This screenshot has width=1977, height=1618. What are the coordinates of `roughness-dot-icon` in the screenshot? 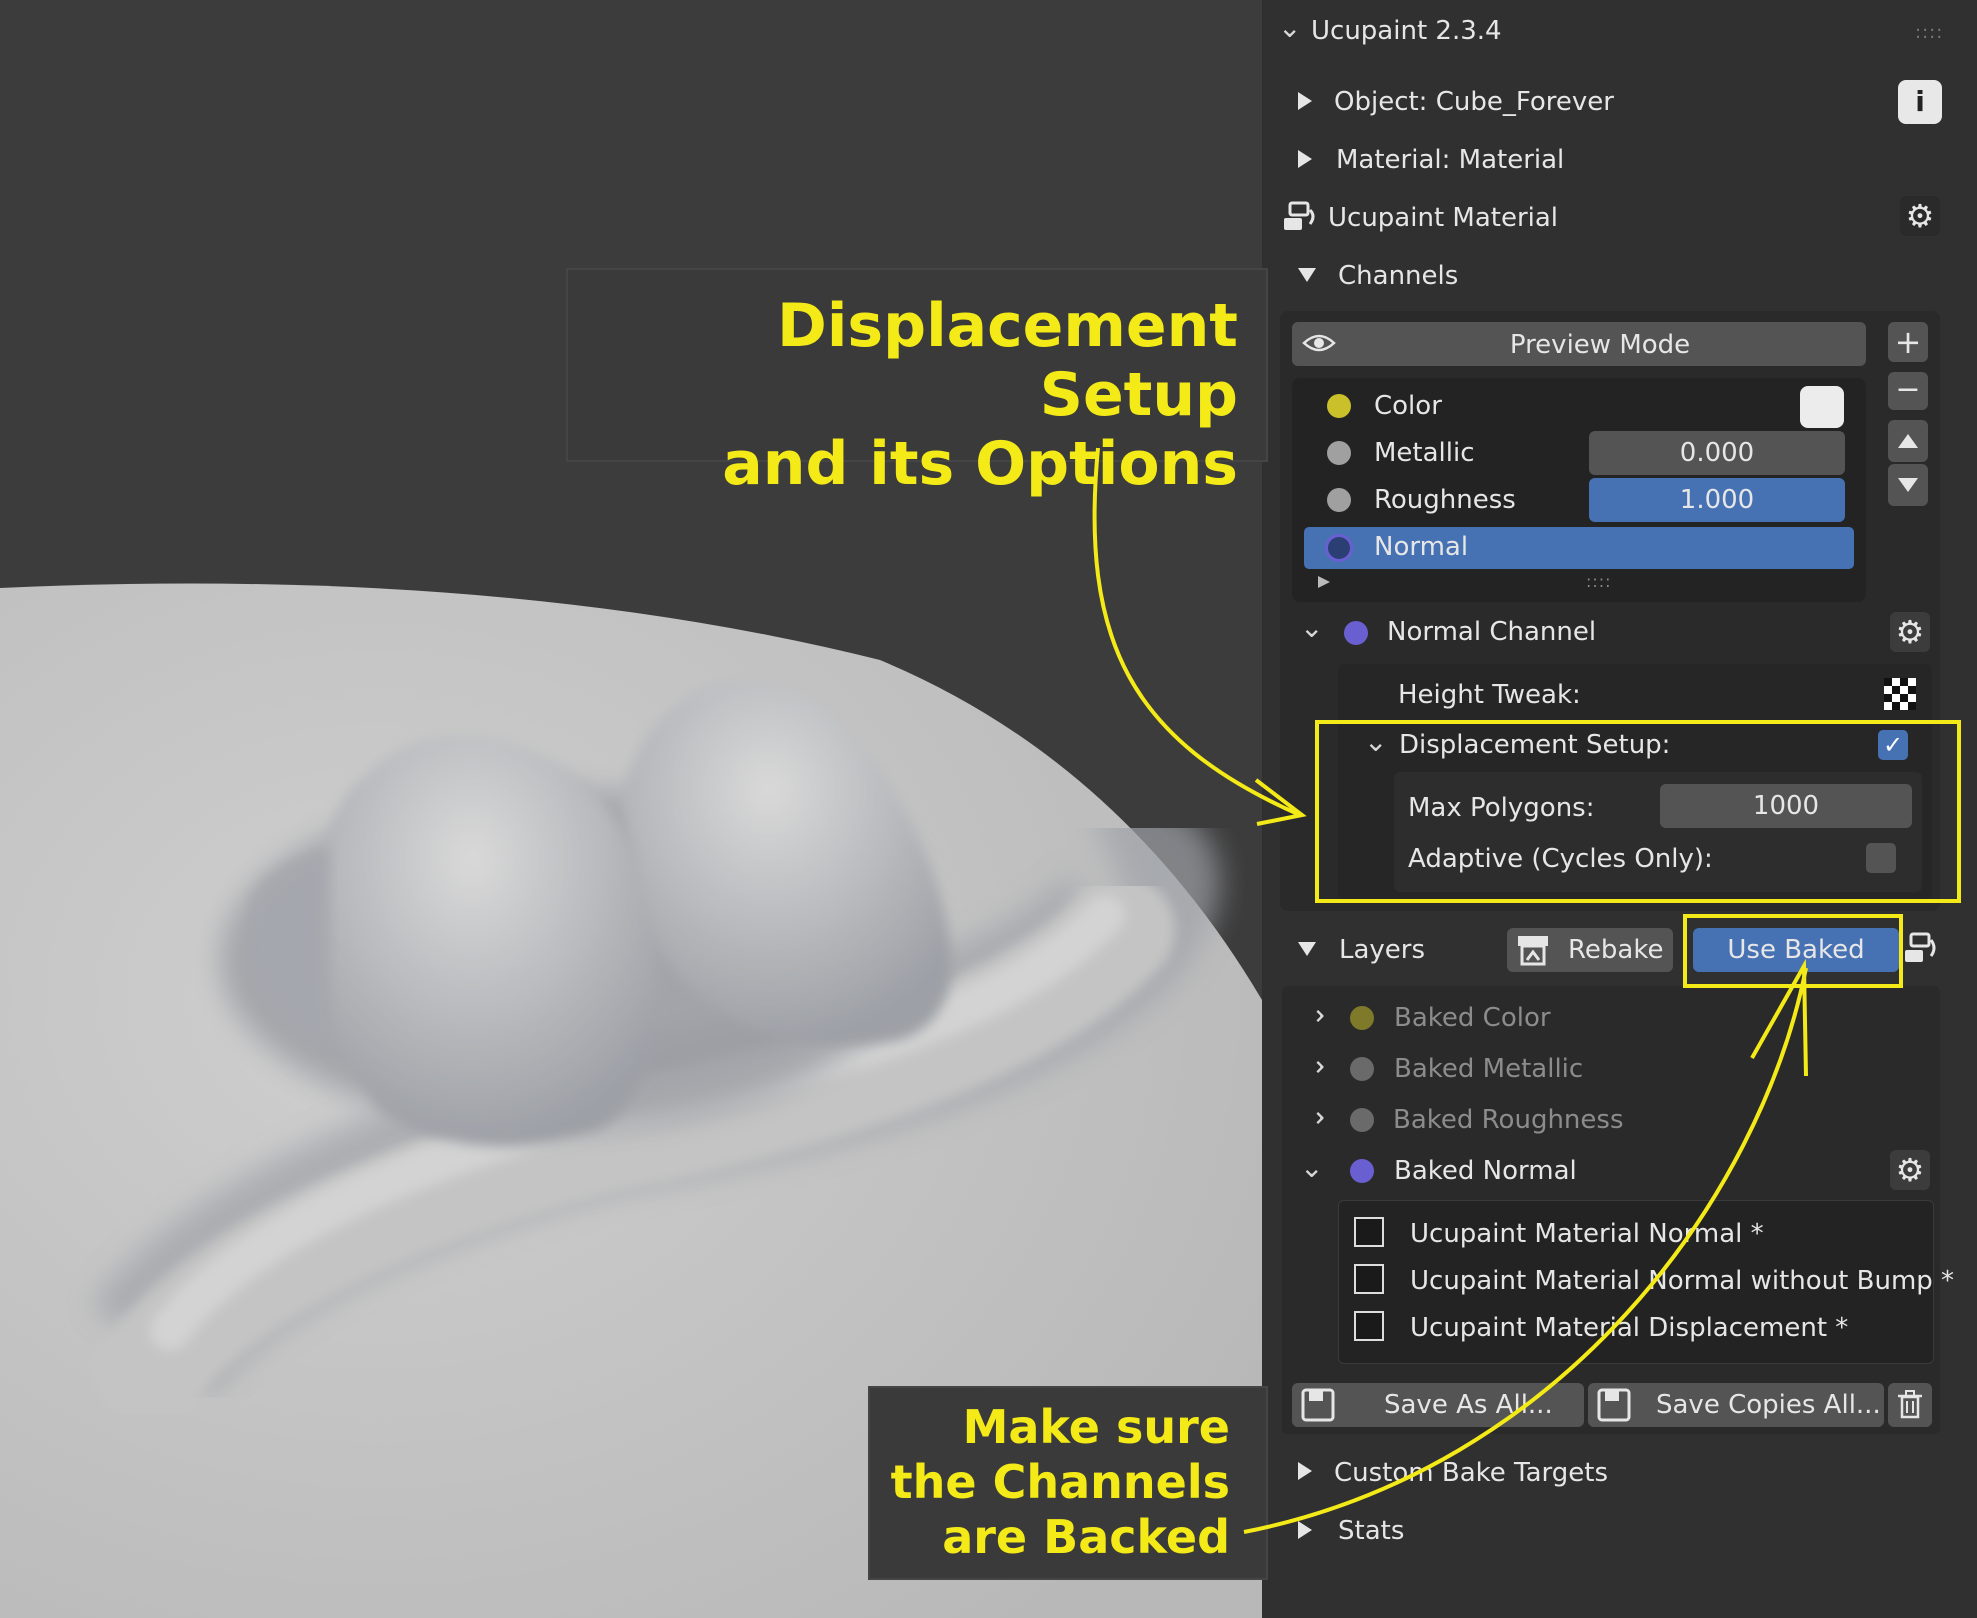 It's located at (1339, 500).